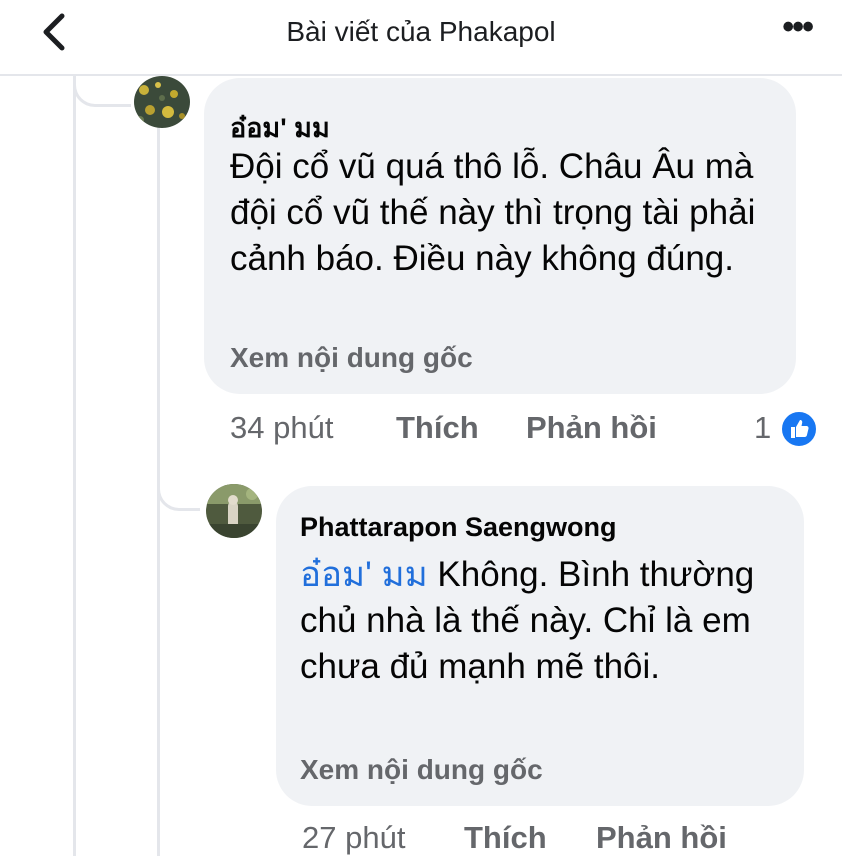 The image size is (842, 856). What do you see at coordinates (353, 838) in the screenshot?
I see `comment-timestamp: 27 phút` at bounding box center [353, 838].